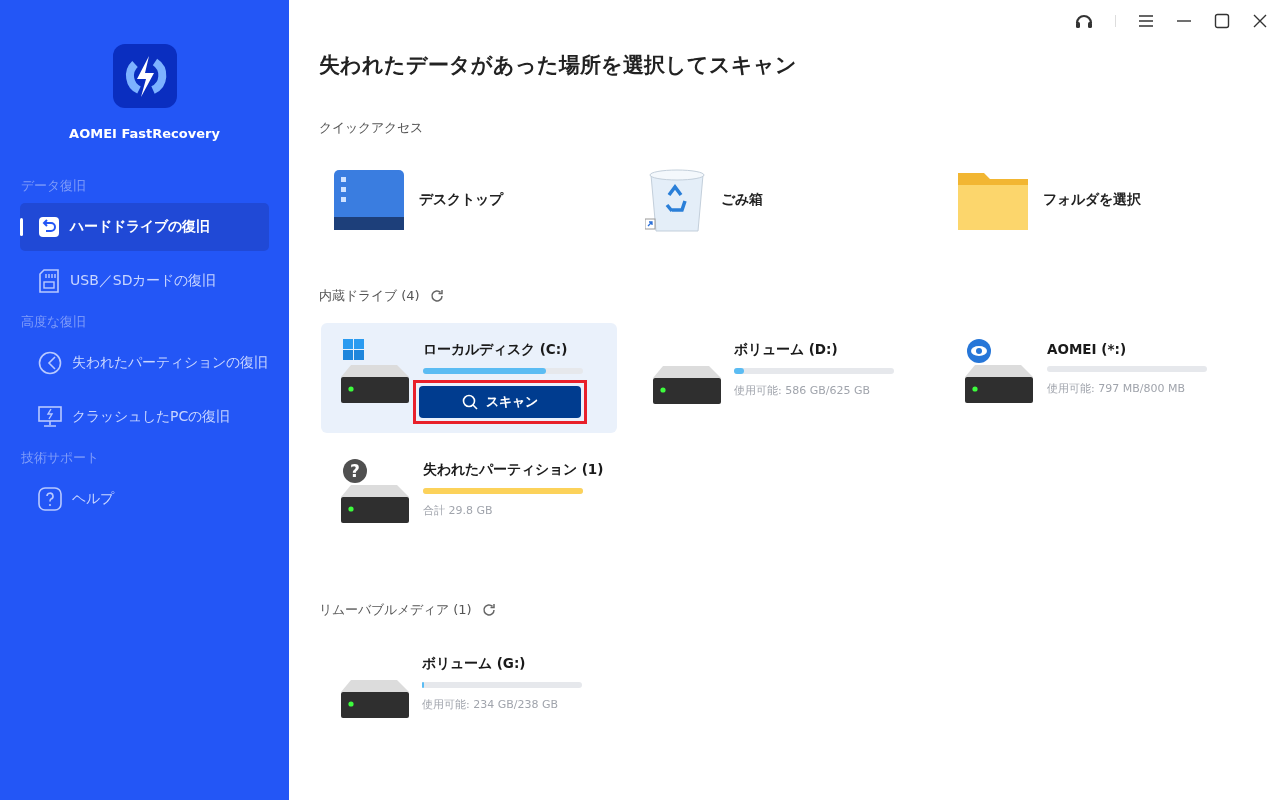 The width and height of the screenshot is (1280, 800). Describe the element at coordinates (469, 498) in the screenshot. I see `drive-card: ? 失われたパーティション (1) 合計 29.8 GB` at that location.